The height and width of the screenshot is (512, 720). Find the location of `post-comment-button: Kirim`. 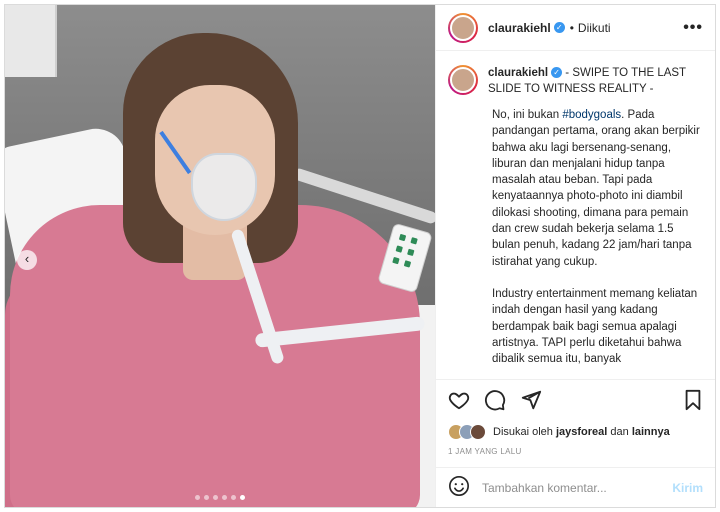

post-comment-button: Kirim is located at coordinates (687, 488).